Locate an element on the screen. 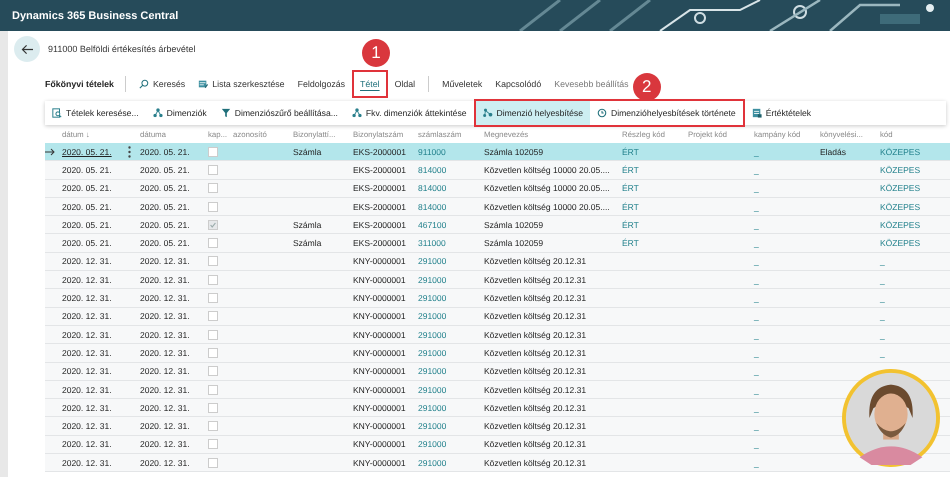 The image size is (950, 477). back-button is located at coordinates (27, 49).